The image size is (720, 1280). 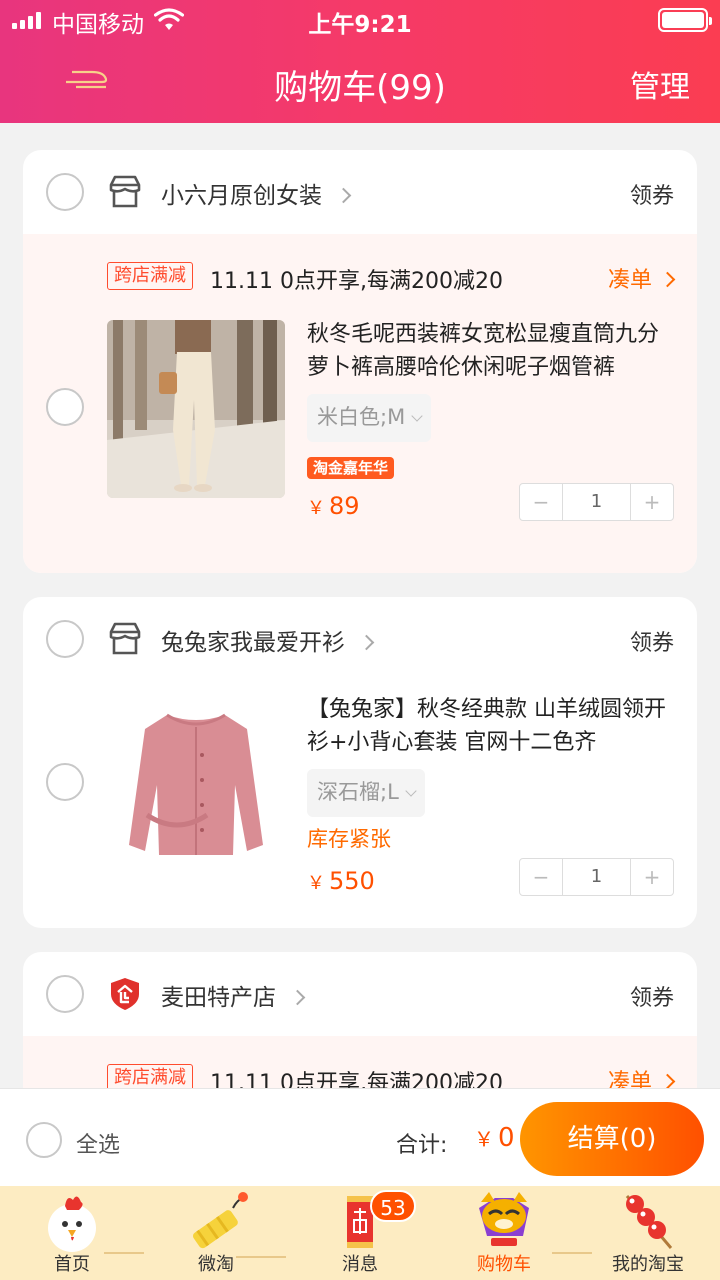 I want to click on checkout-bar: 全选 合计: ￥ 0 结算(0), so click(x=360, y=1137).